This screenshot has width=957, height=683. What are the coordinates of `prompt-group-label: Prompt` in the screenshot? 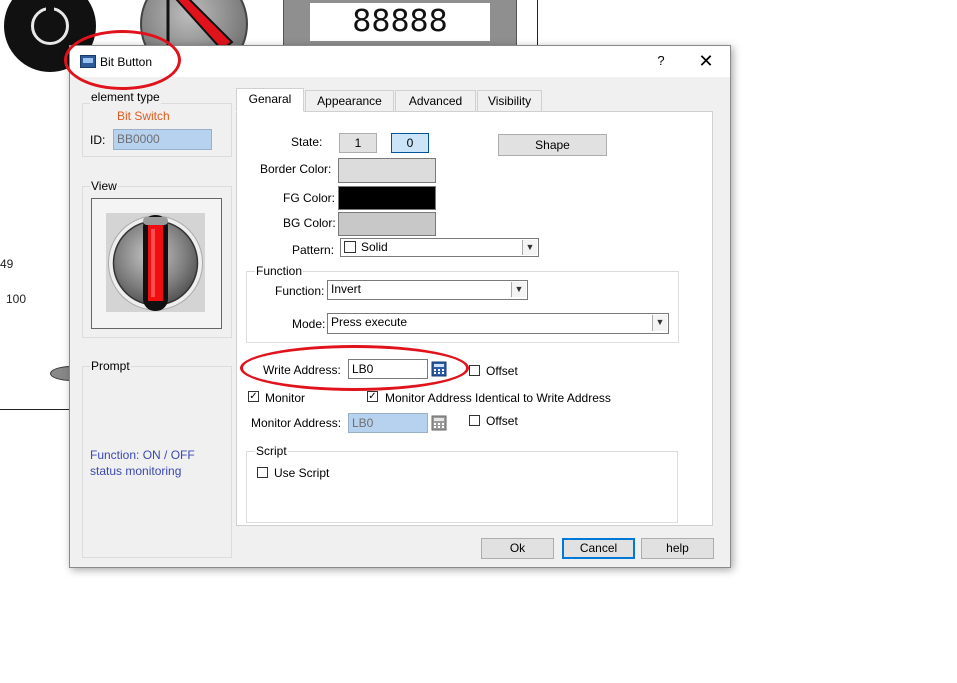 It's located at (110, 366).